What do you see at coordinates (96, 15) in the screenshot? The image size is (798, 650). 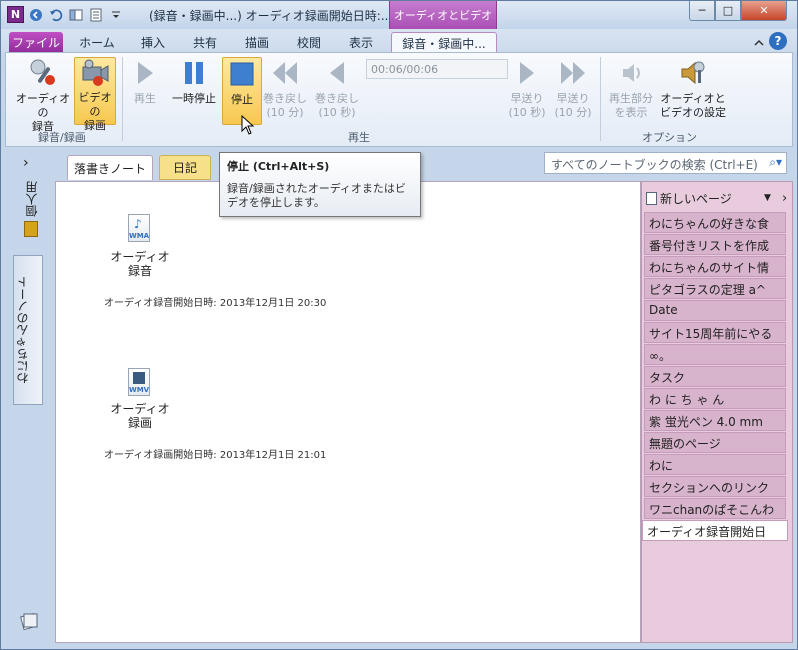 I see `full-page-view-icon` at bounding box center [96, 15].